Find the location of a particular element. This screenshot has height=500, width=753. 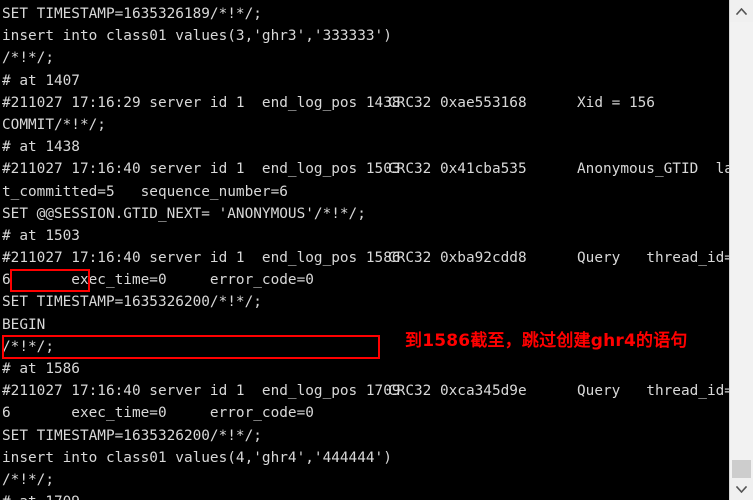

console-line-event: Anonymous_GTID las is located at coordinates (653, 169).